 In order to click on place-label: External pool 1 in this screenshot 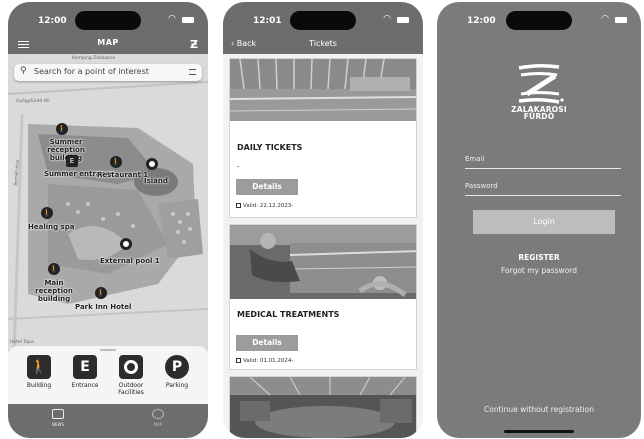, I will do `click(130, 261)`.